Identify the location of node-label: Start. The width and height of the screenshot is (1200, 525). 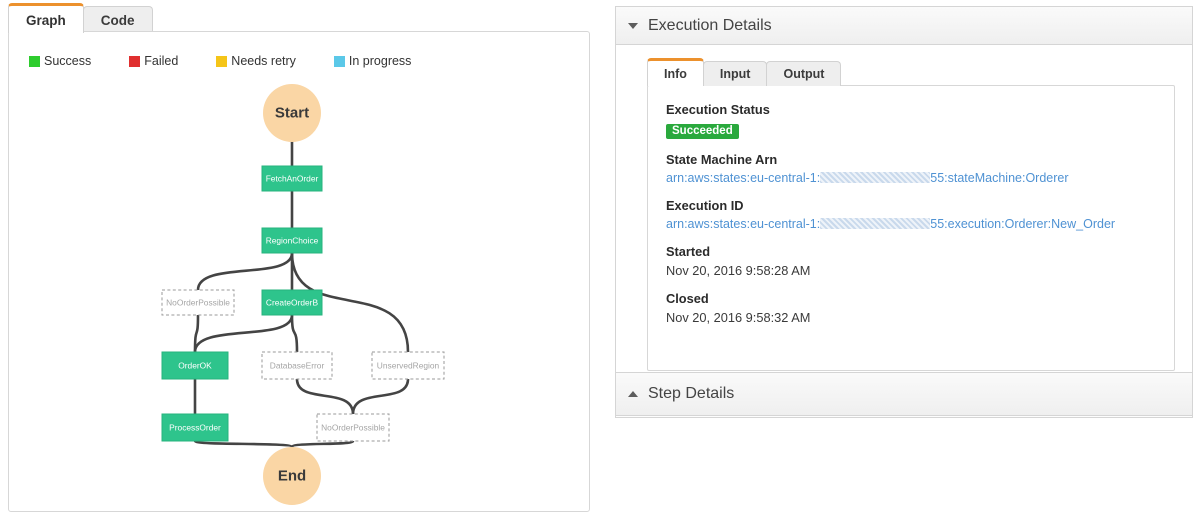
(292, 113).